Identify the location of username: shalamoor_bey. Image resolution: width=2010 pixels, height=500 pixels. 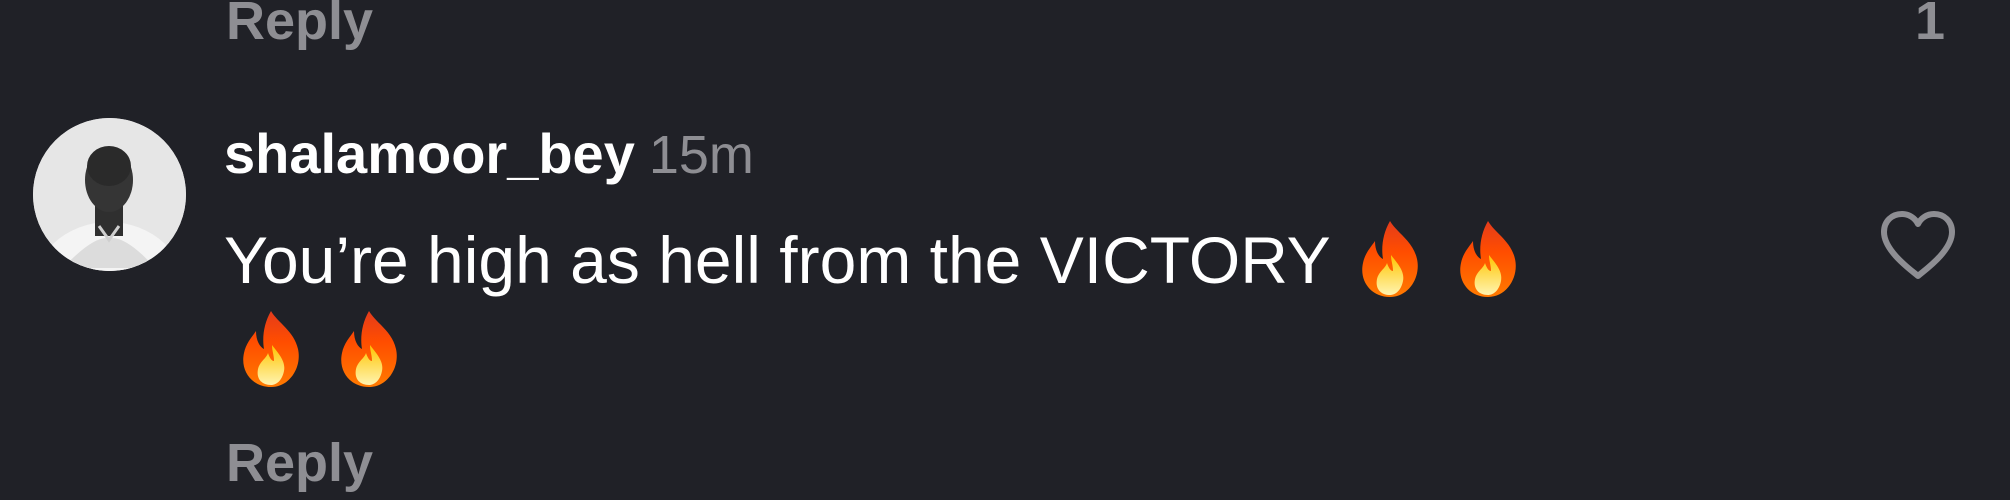
(429, 153).